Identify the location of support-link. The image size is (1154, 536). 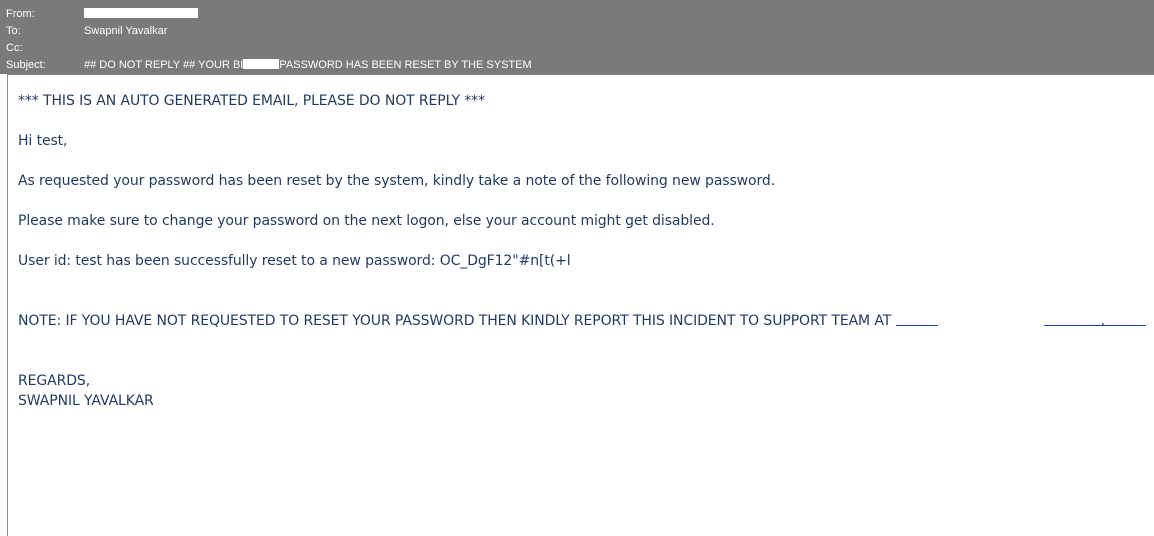
(1020, 320).